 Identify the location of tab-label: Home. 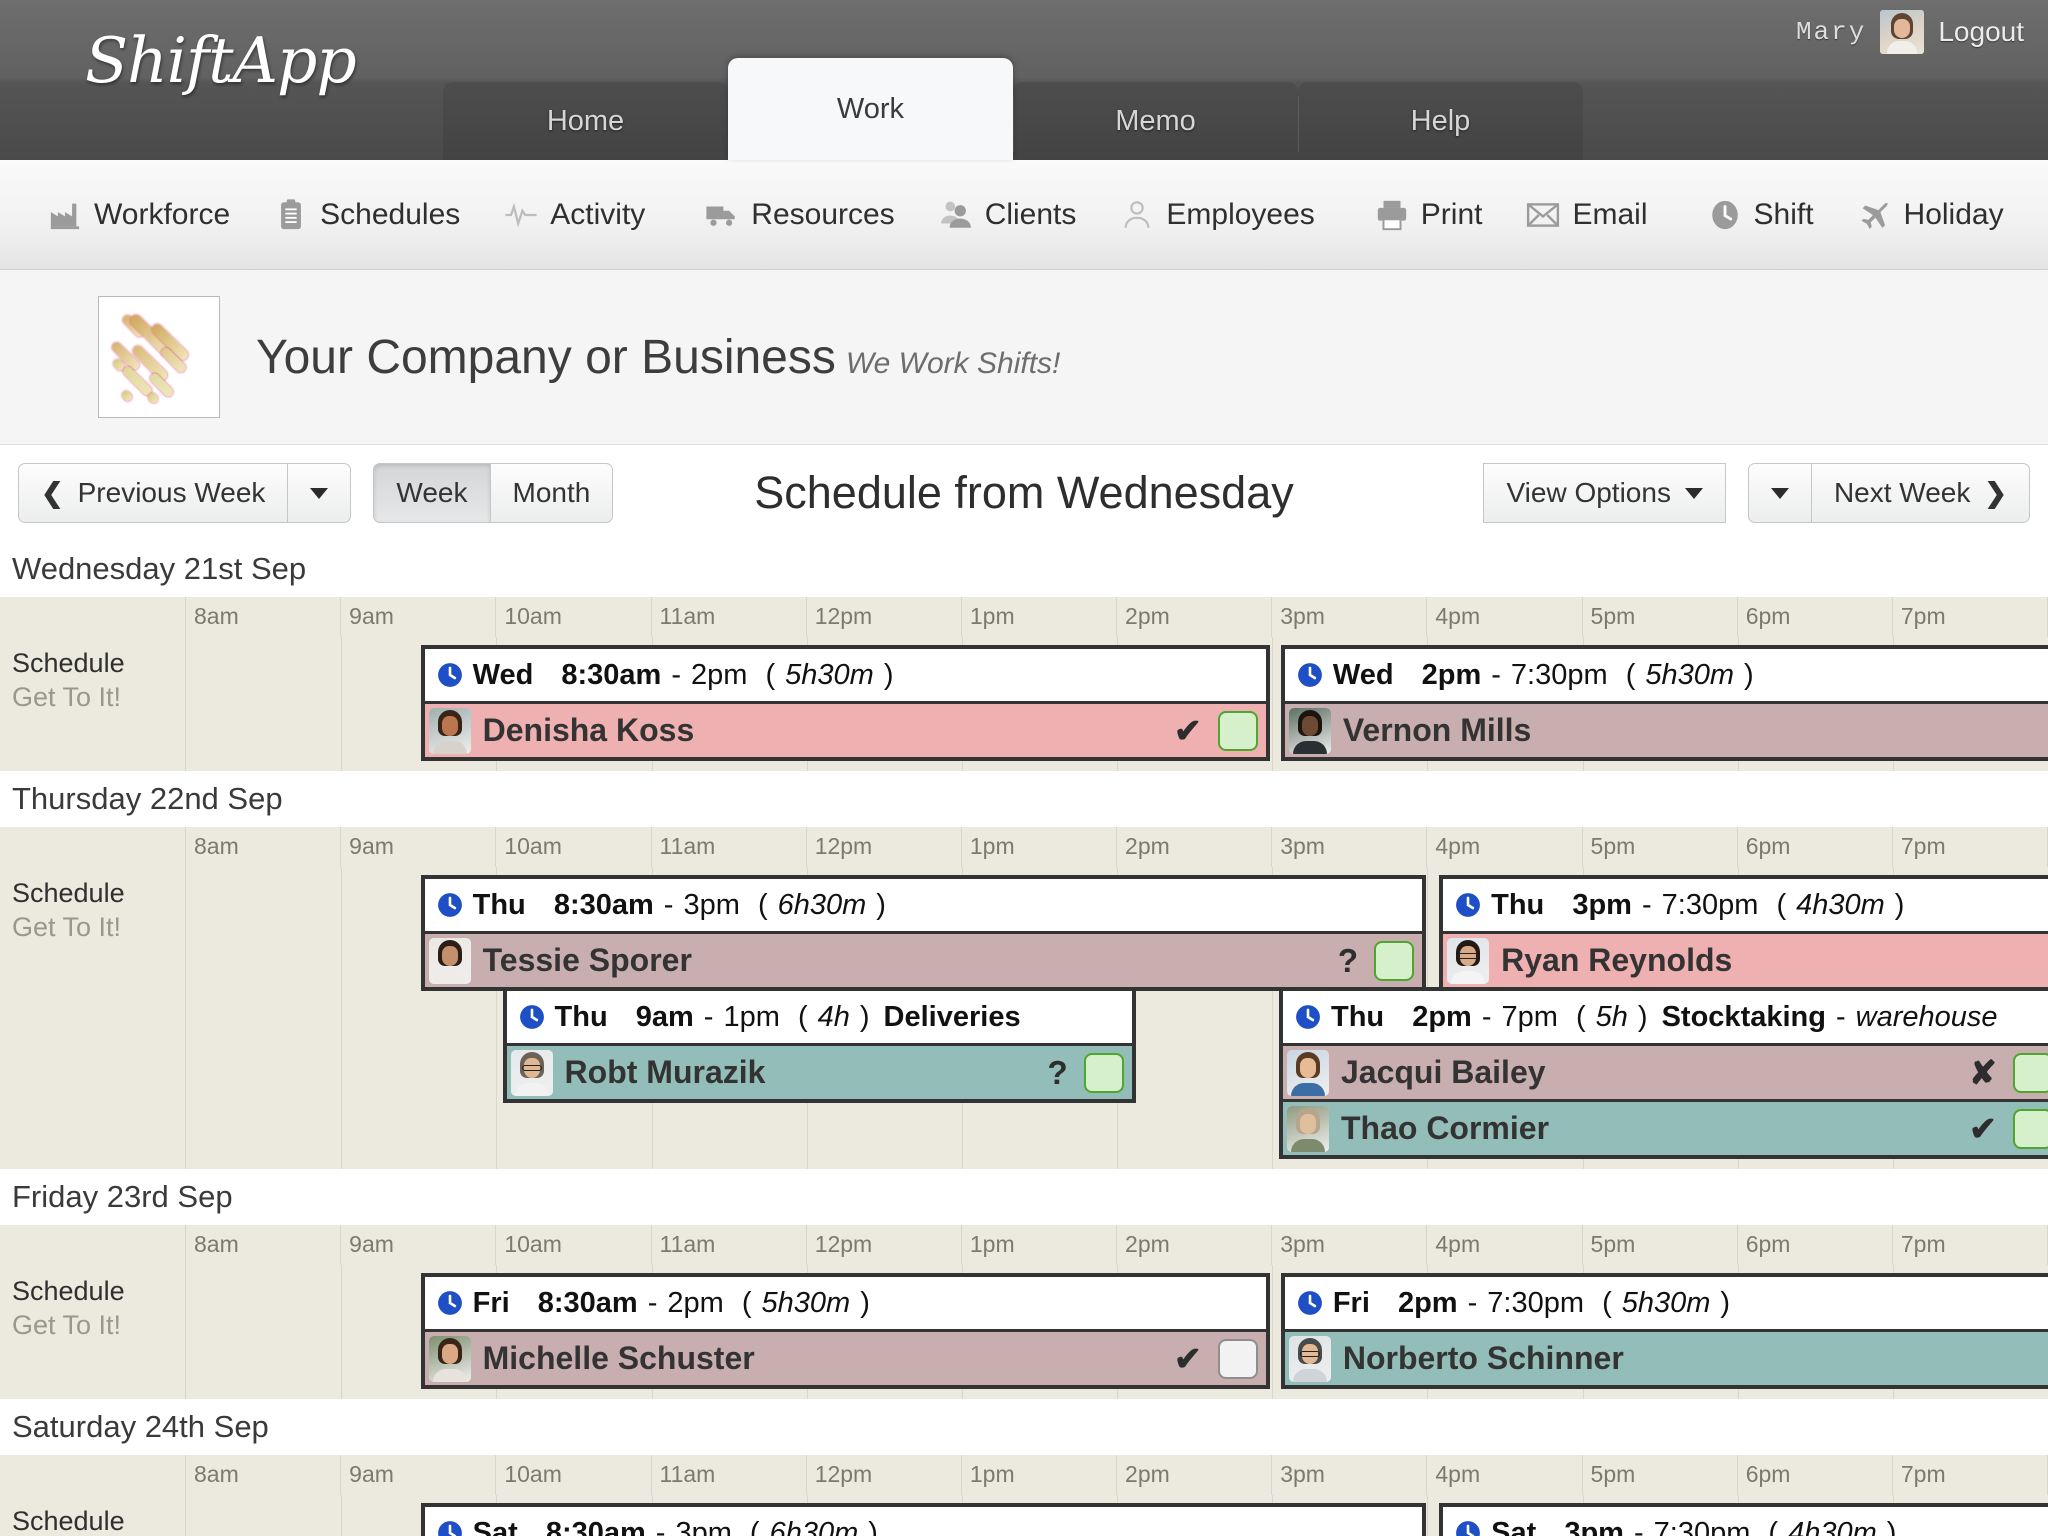
(585, 120).